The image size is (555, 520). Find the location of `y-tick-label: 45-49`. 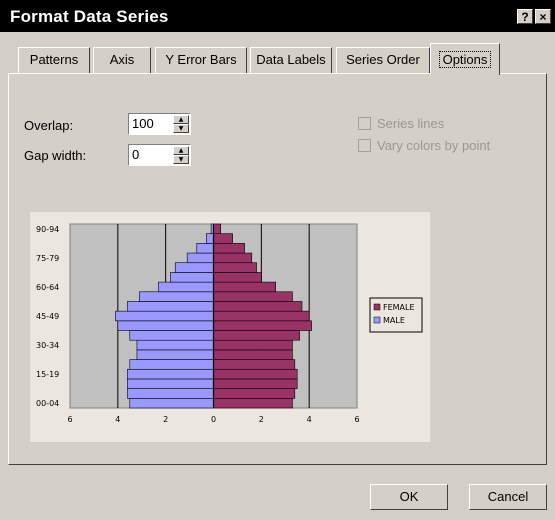

y-tick-label: 45-49 is located at coordinates (47, 316).